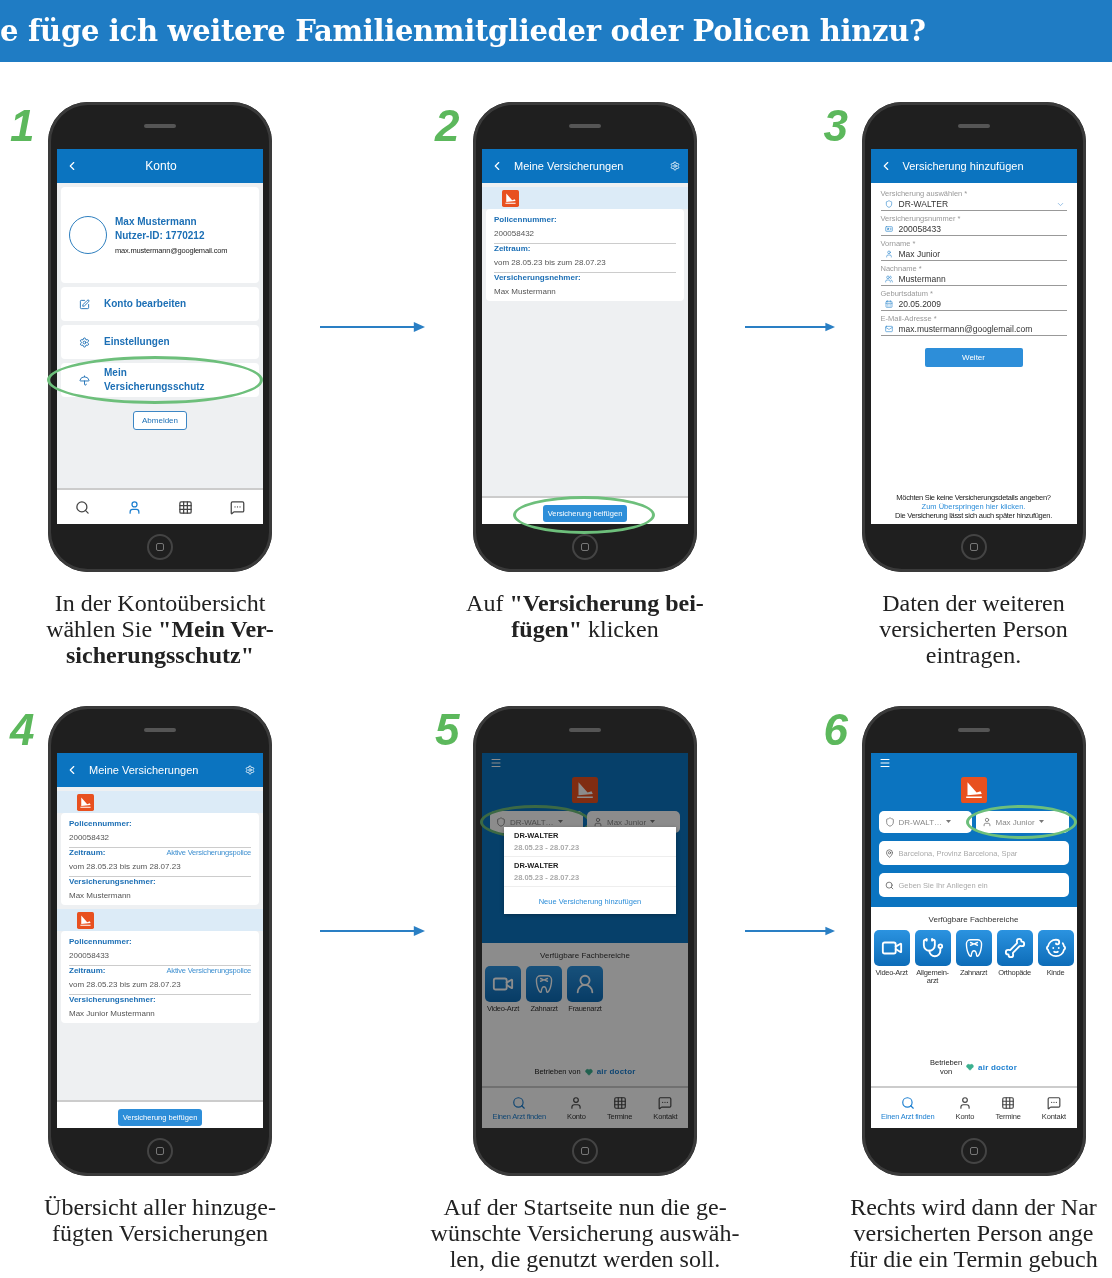 The height and width of the screenshot is (1278, 1112). I want to click on selector-dropdown: Max Junior, so click(1022, 822).